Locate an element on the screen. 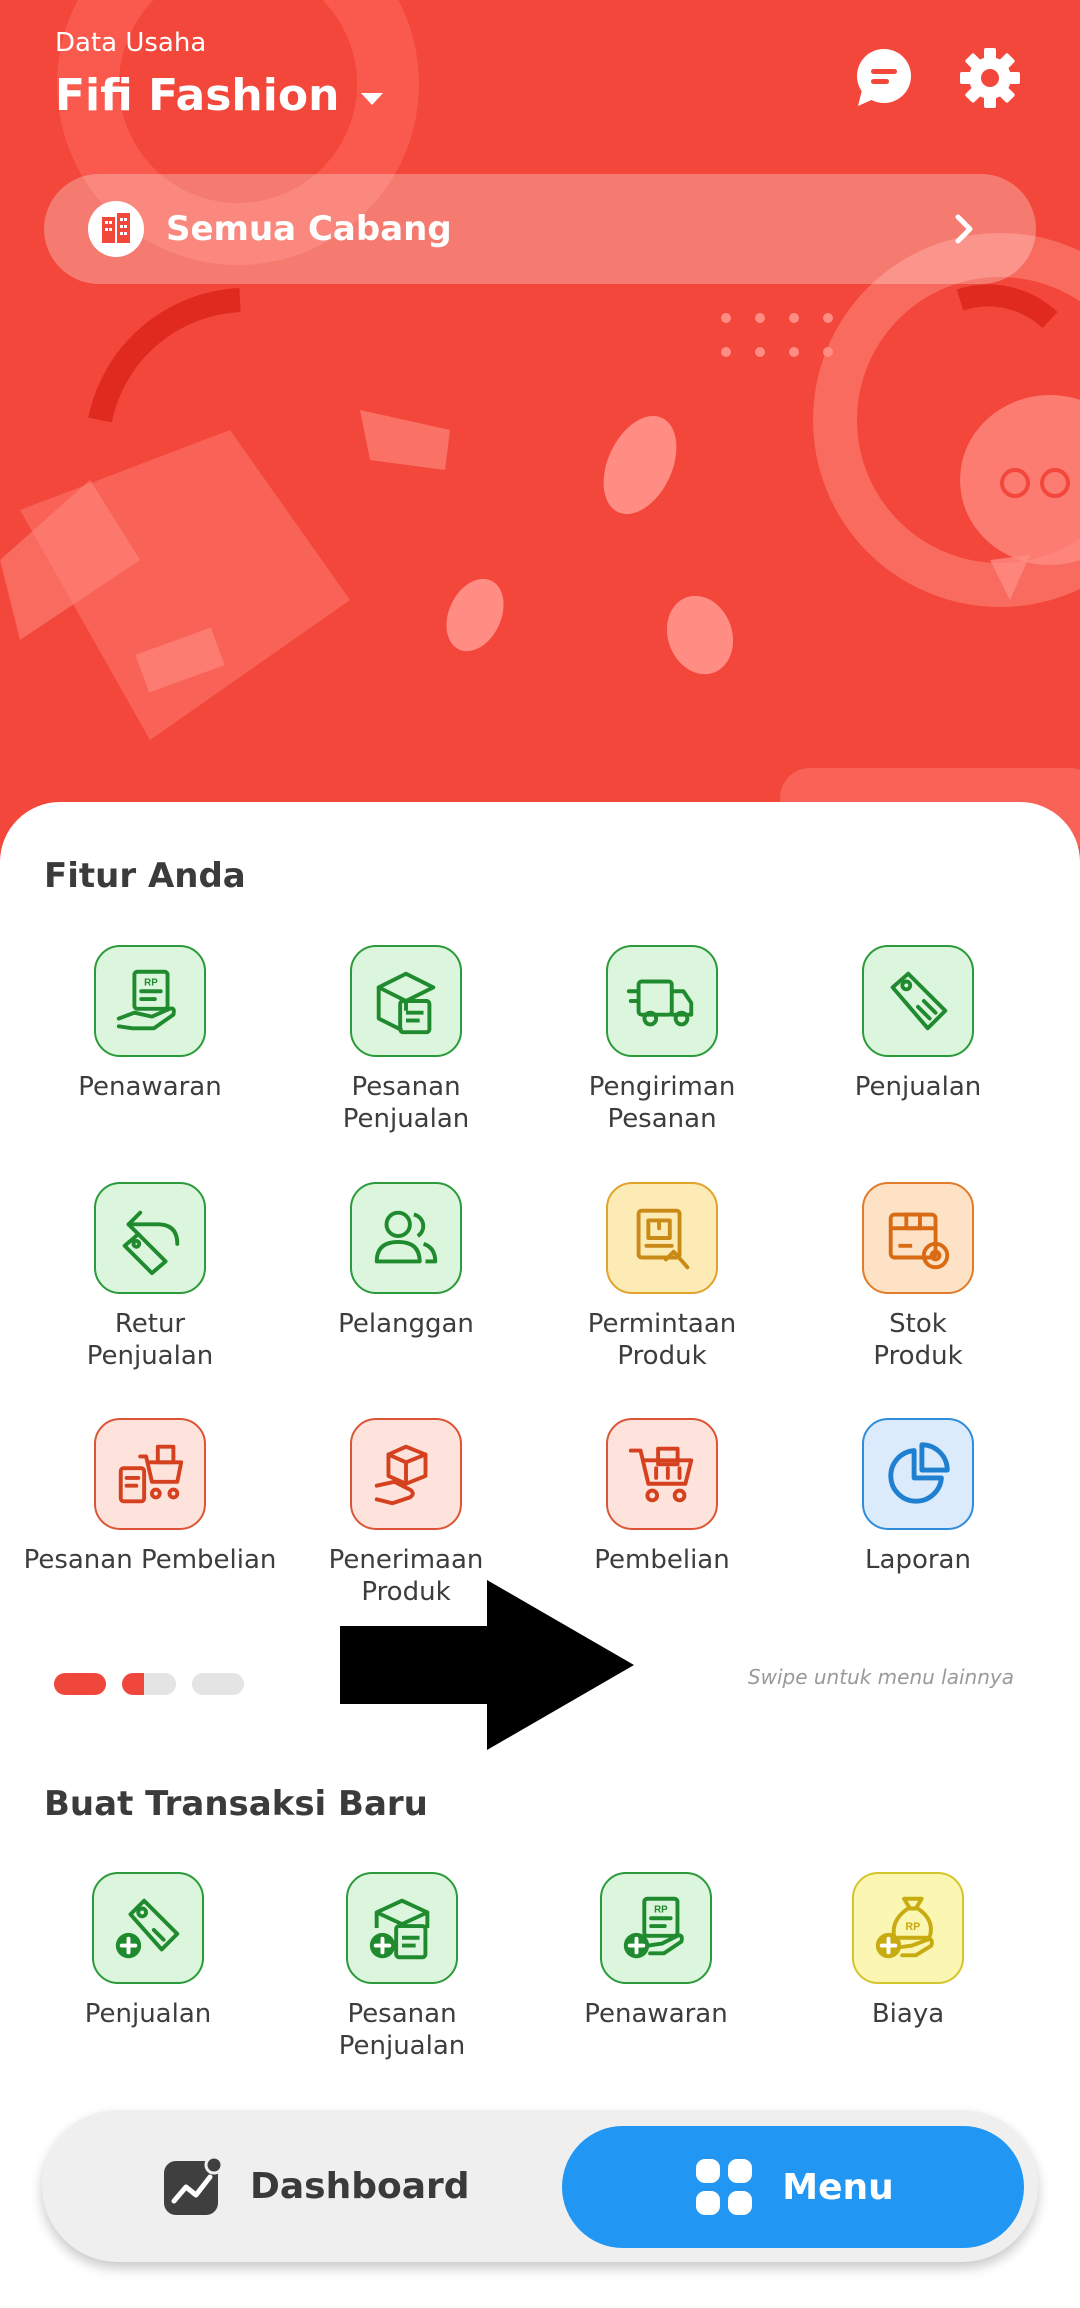 The width and height of the screenshot is (1080, 2308). feature-label: Permintaan Produk is located at coordinates (662, 1340).